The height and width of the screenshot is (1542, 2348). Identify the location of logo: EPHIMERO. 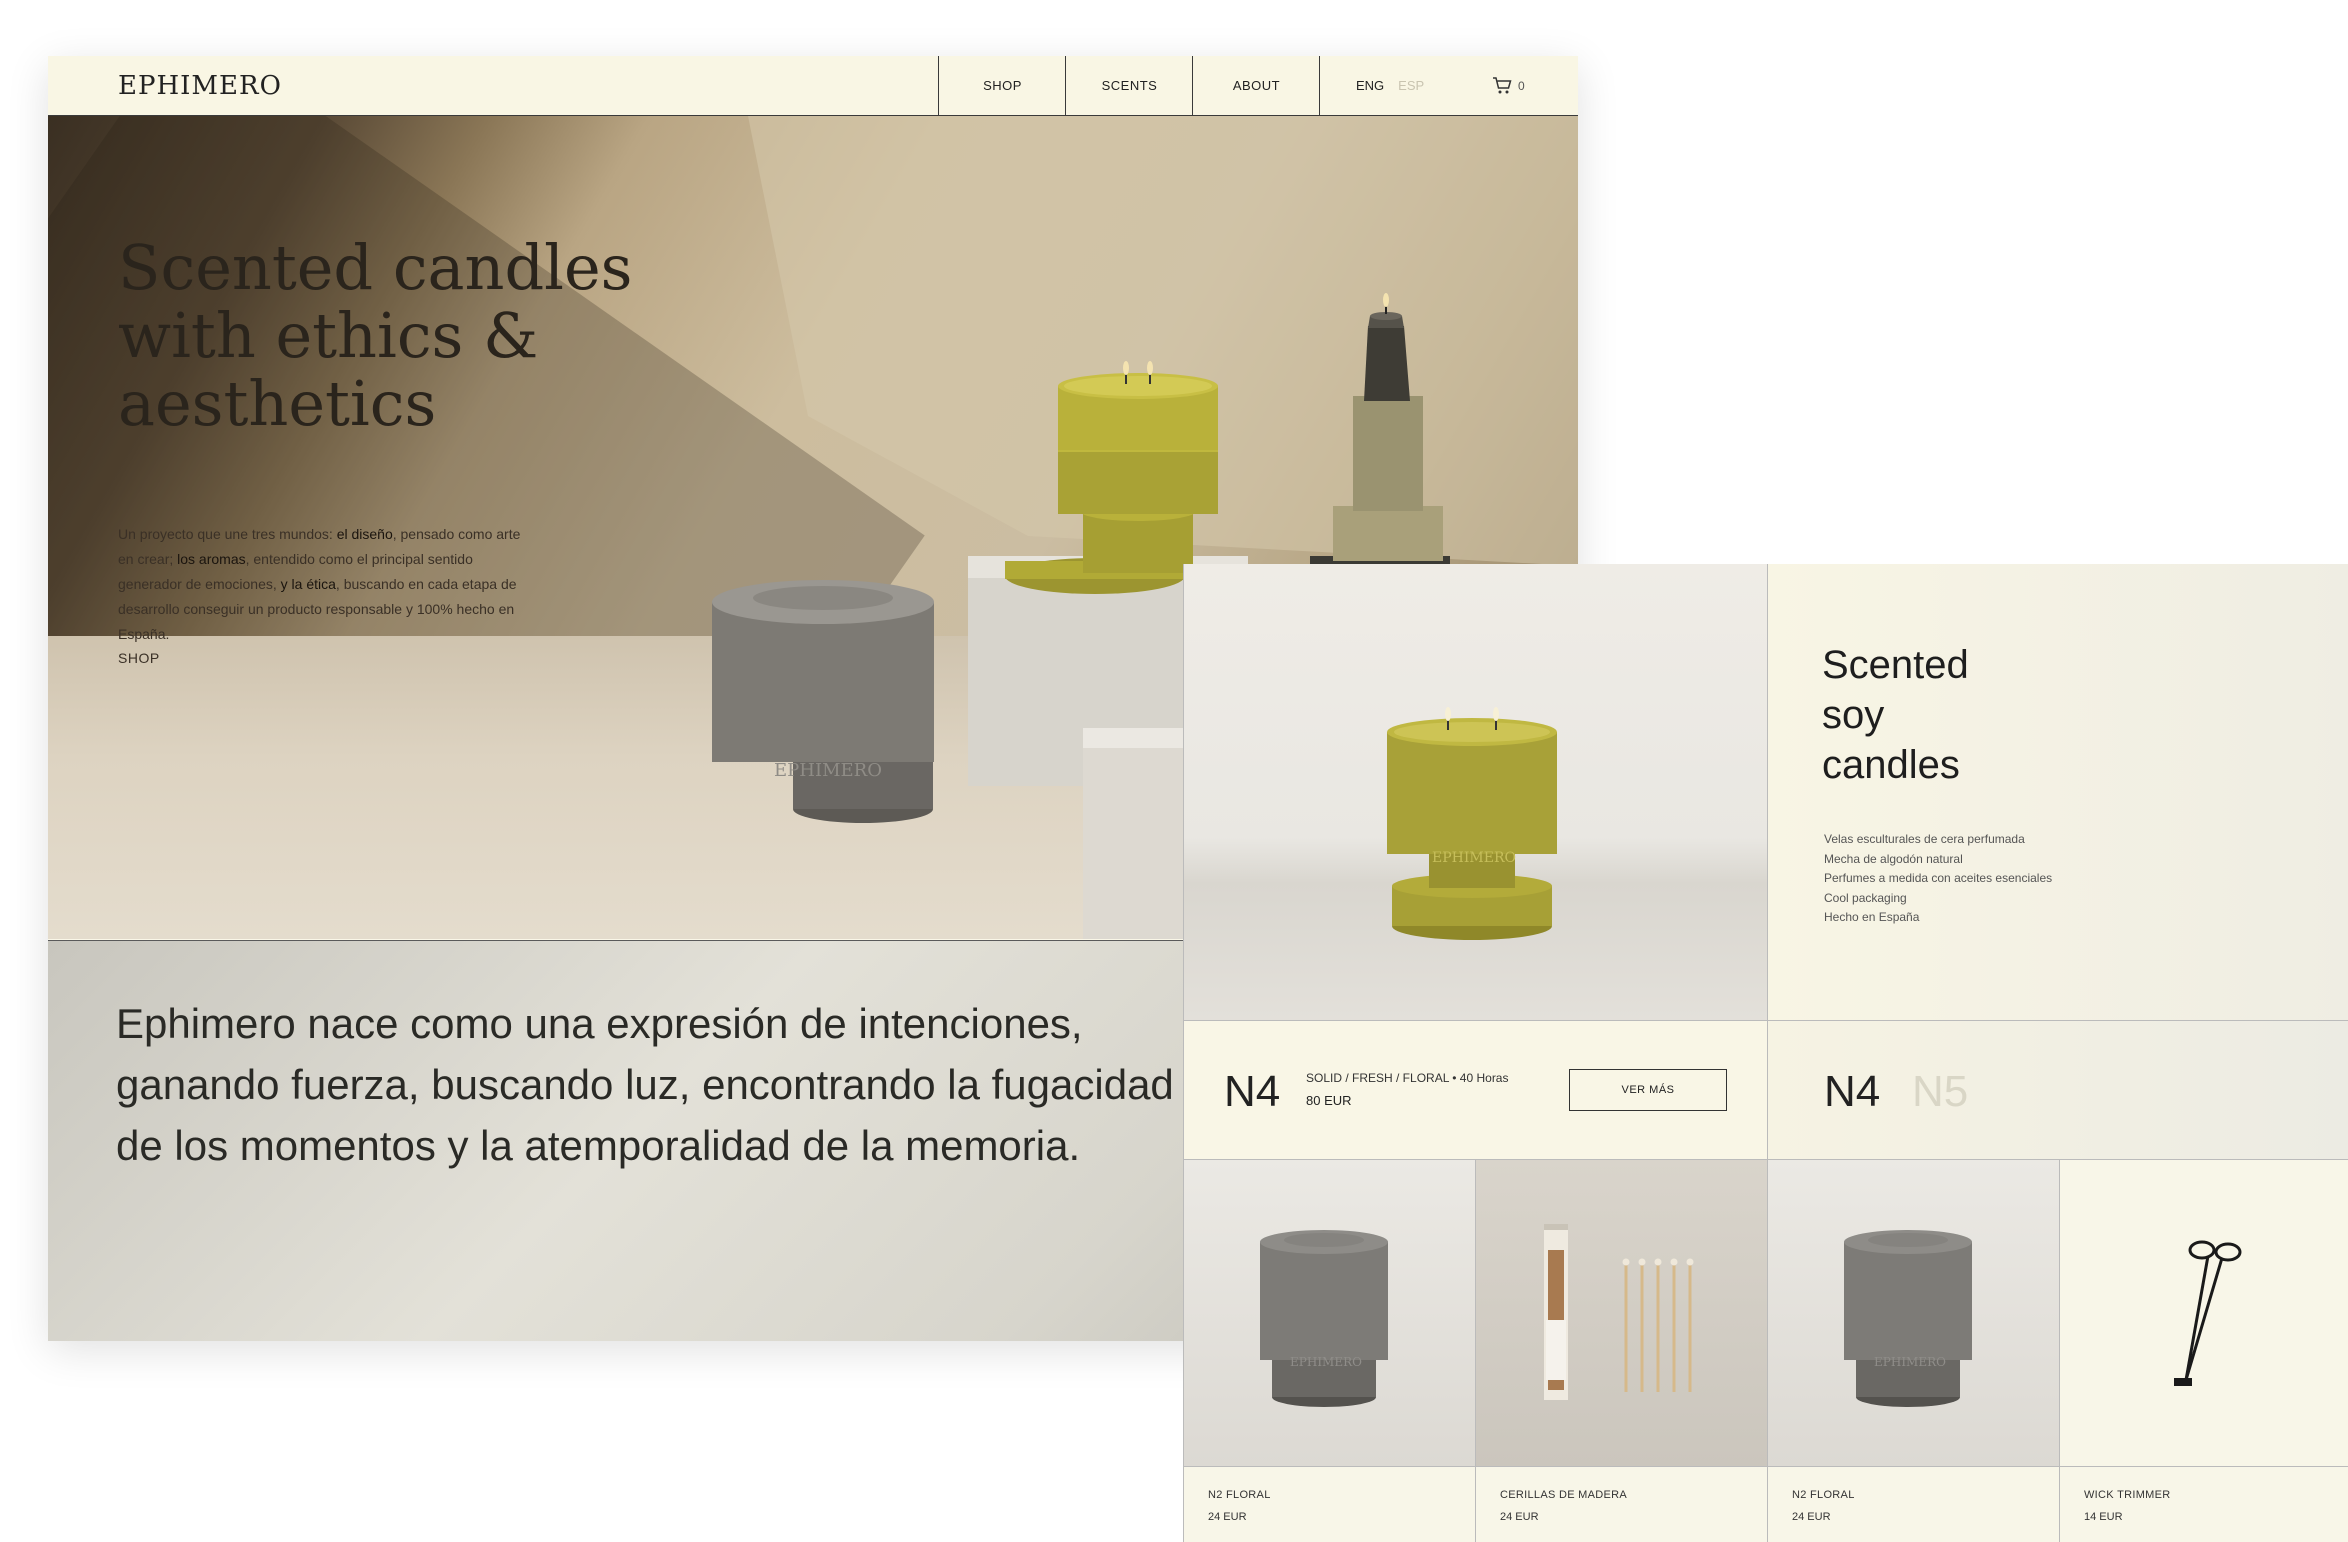
(200, 86).